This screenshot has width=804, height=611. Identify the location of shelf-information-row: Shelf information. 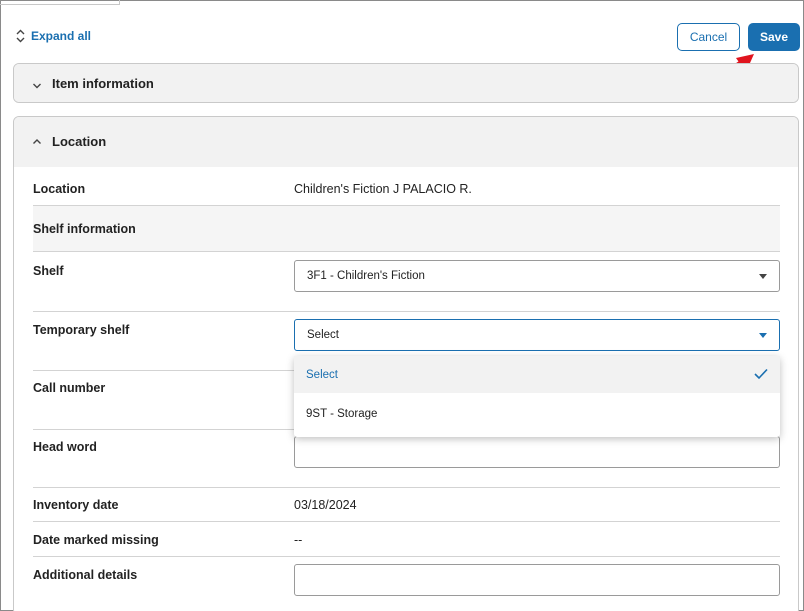
(406, 229).